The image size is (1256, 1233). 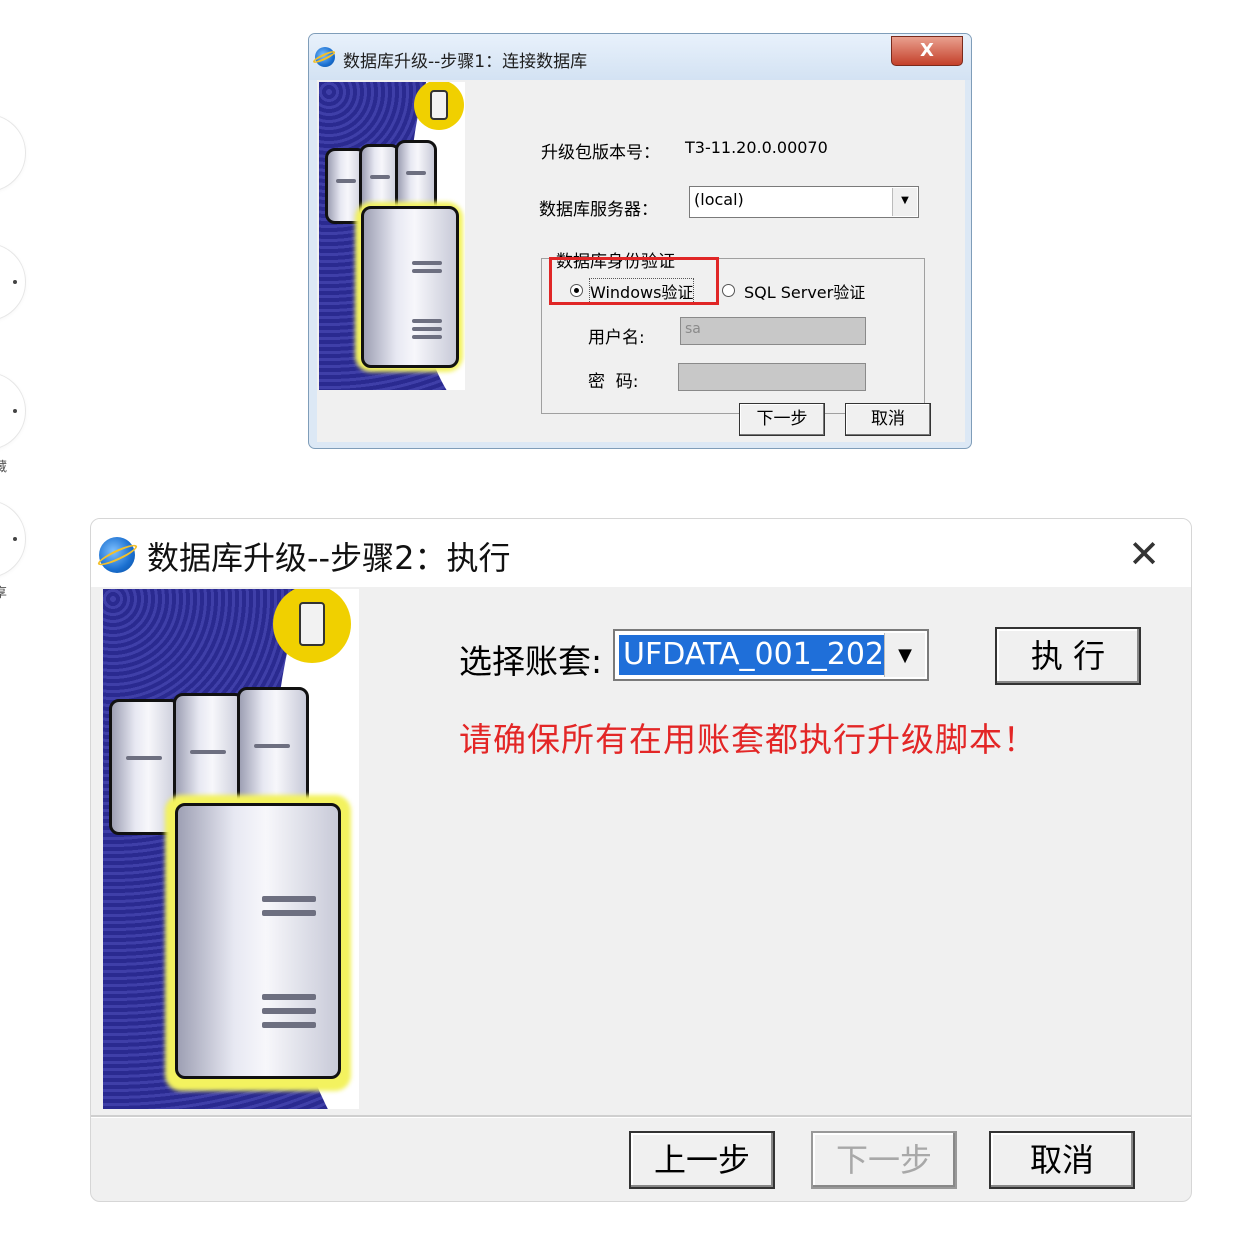 What do you see at coordinates (748, 739) in the screenshot?
I see `warning-message: 请确保所有在用账套都执行升级脚本！` at bounding box center [748, 739].